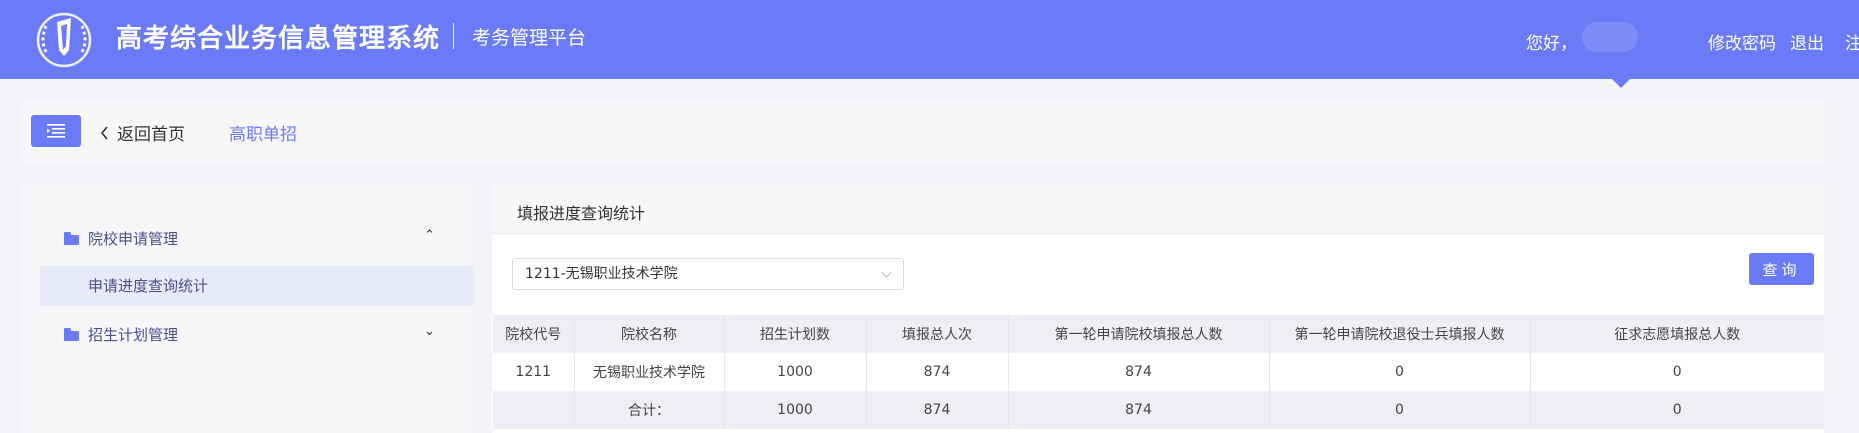 This screenshot has height=433, width=1859. What do you see at coordinates (1742, 41) in the screenshot?
I see `change-password-link: 修改密码` at bounding box center [1742, 41].